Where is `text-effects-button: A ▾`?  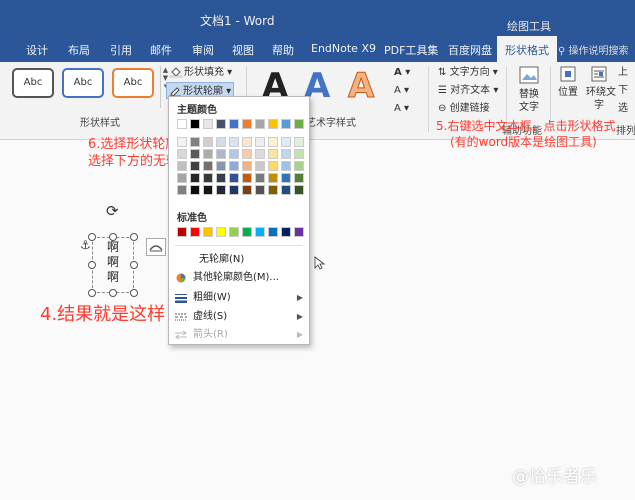
text-effects-button: A ▾ is located at coordinates (401, 108).